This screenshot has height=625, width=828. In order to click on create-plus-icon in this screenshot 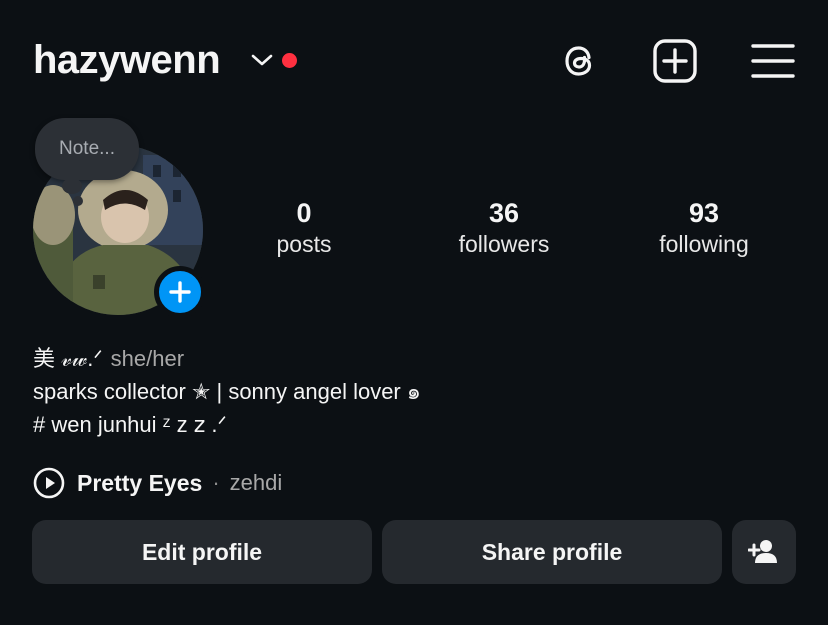, I will do `click(675, 61)`.